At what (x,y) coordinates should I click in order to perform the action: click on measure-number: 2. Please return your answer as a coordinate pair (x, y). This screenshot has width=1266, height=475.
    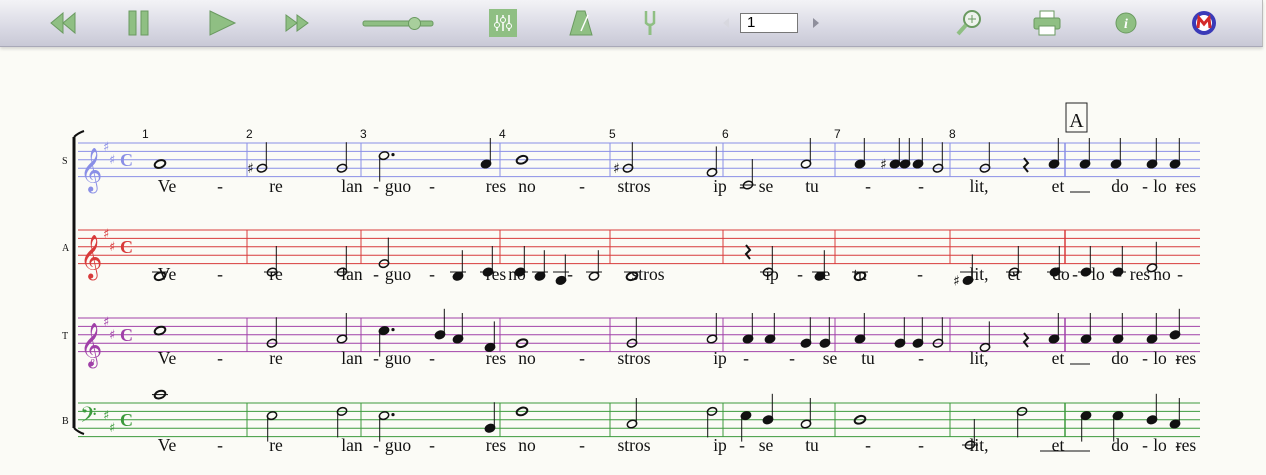
    Looking at the image, I should click on (249, 134).